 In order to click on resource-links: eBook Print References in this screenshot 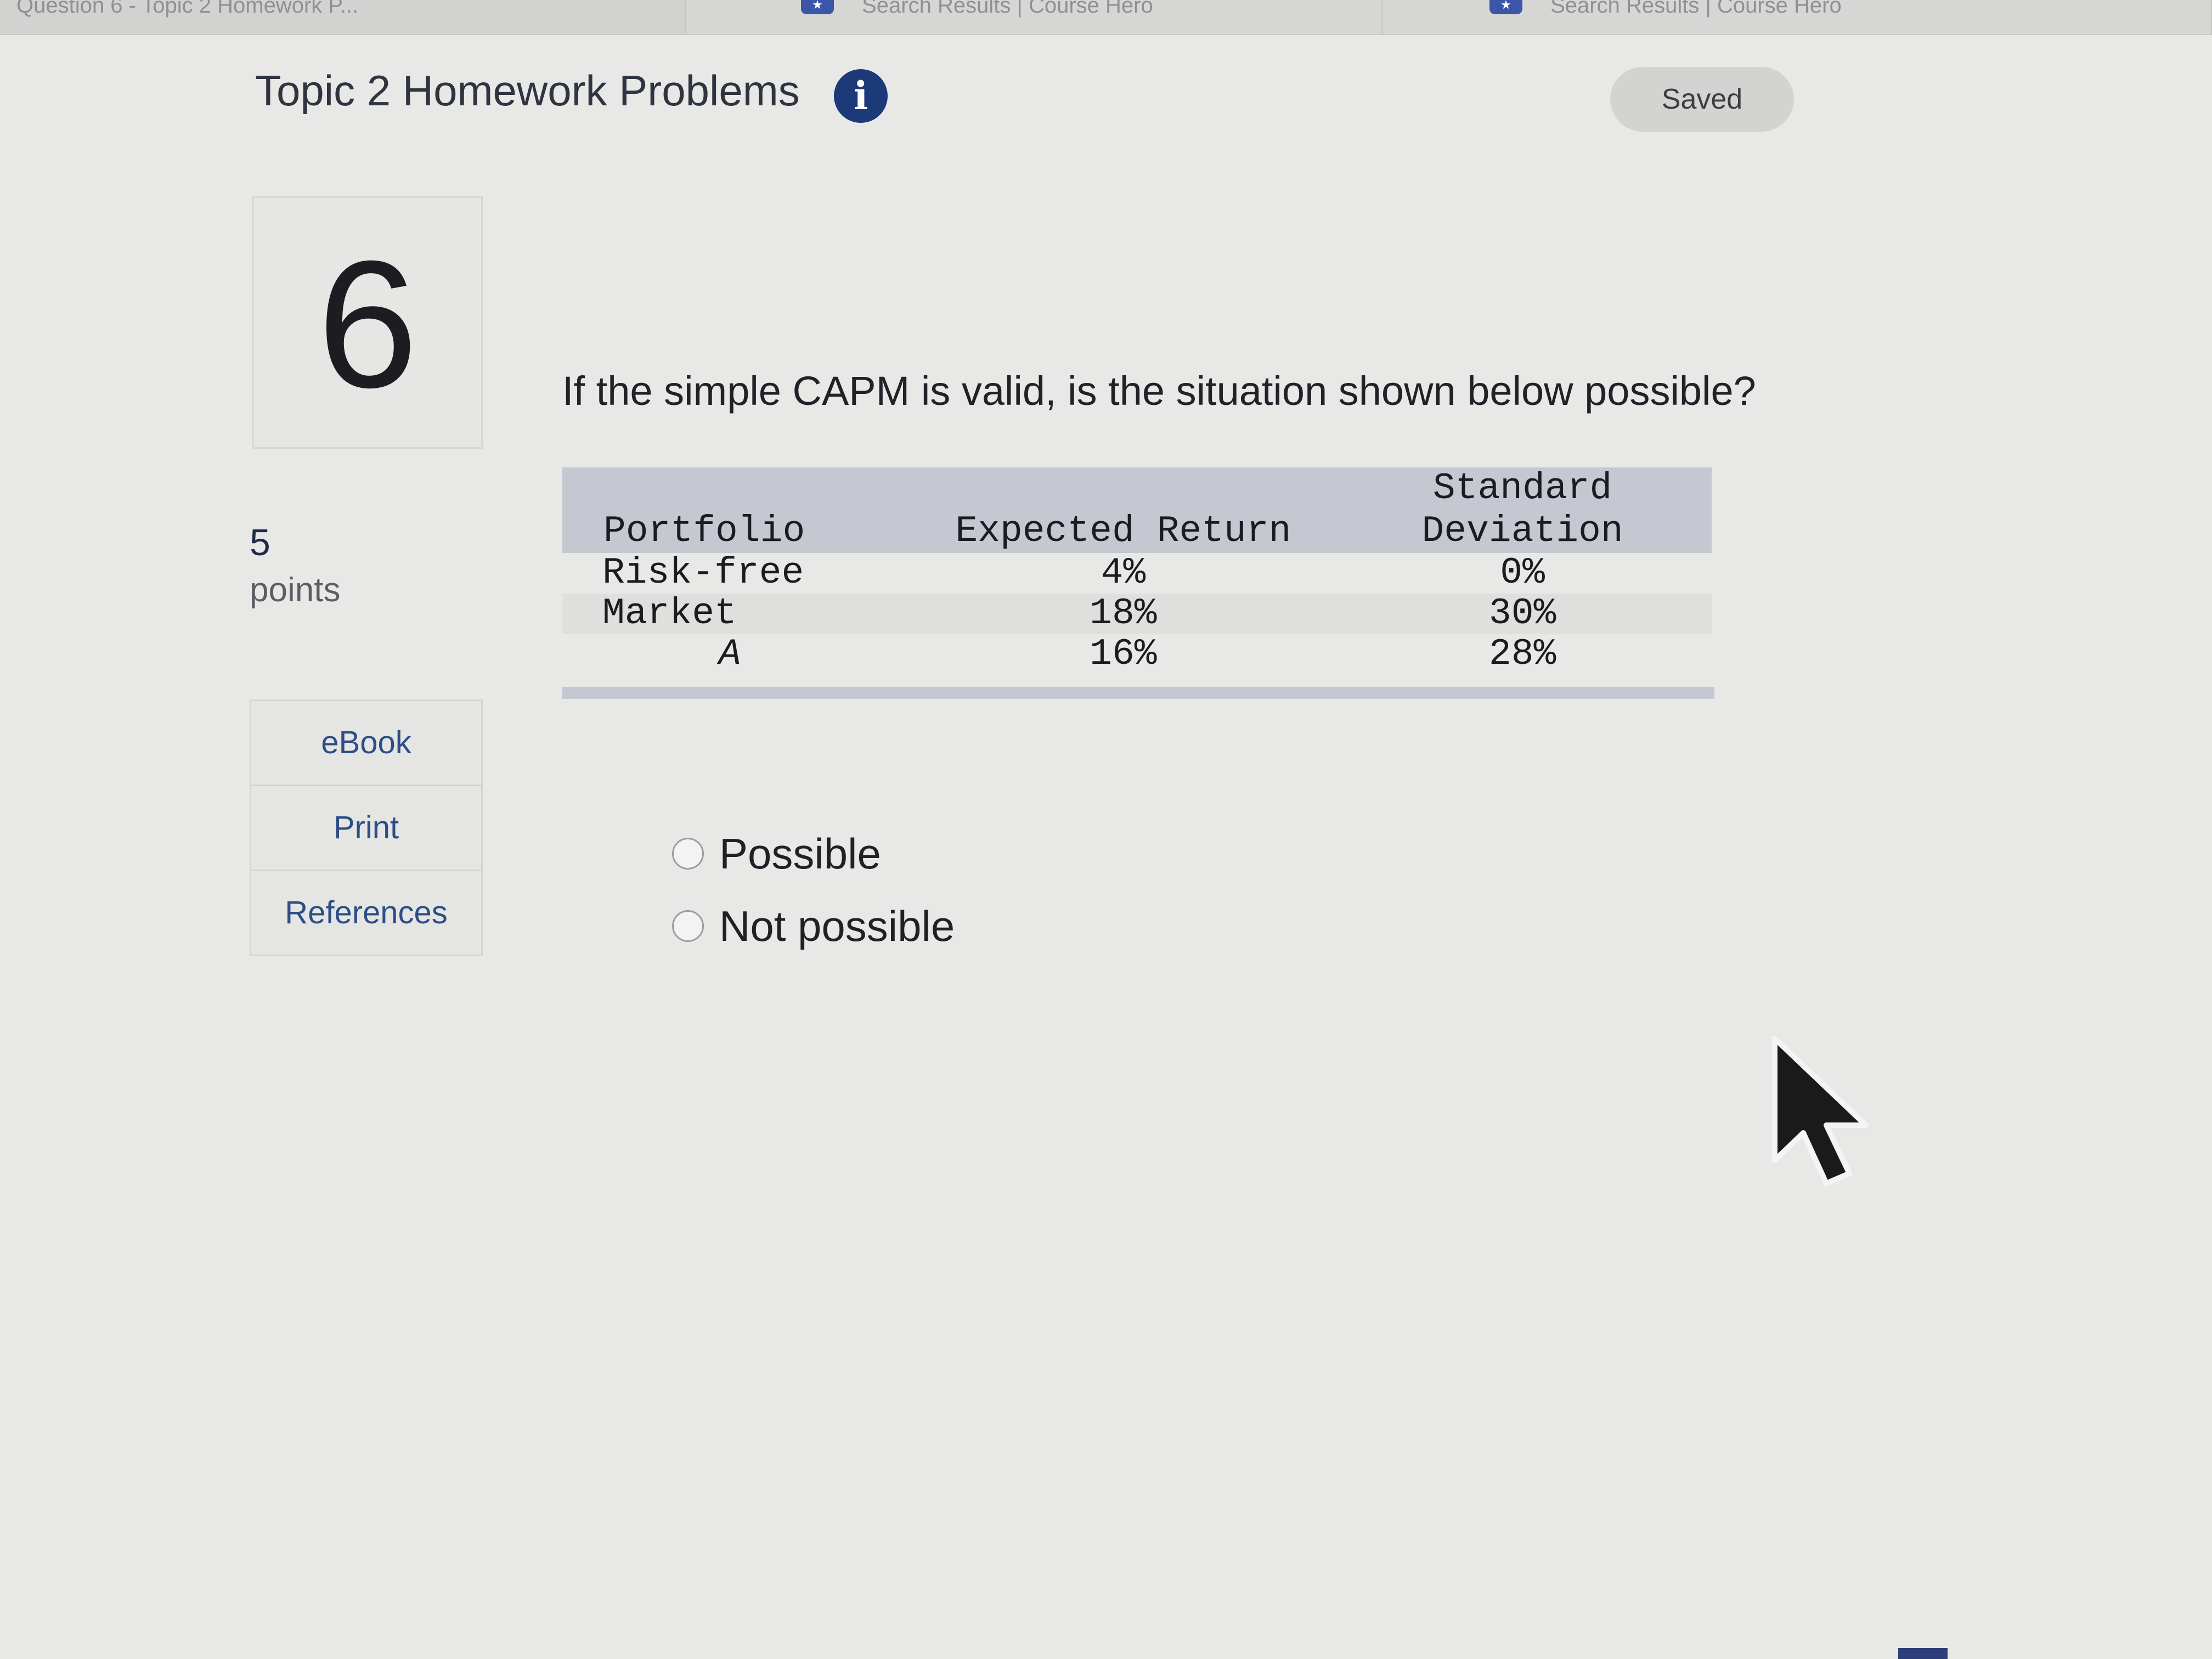, I will do `click(367, 828)`.